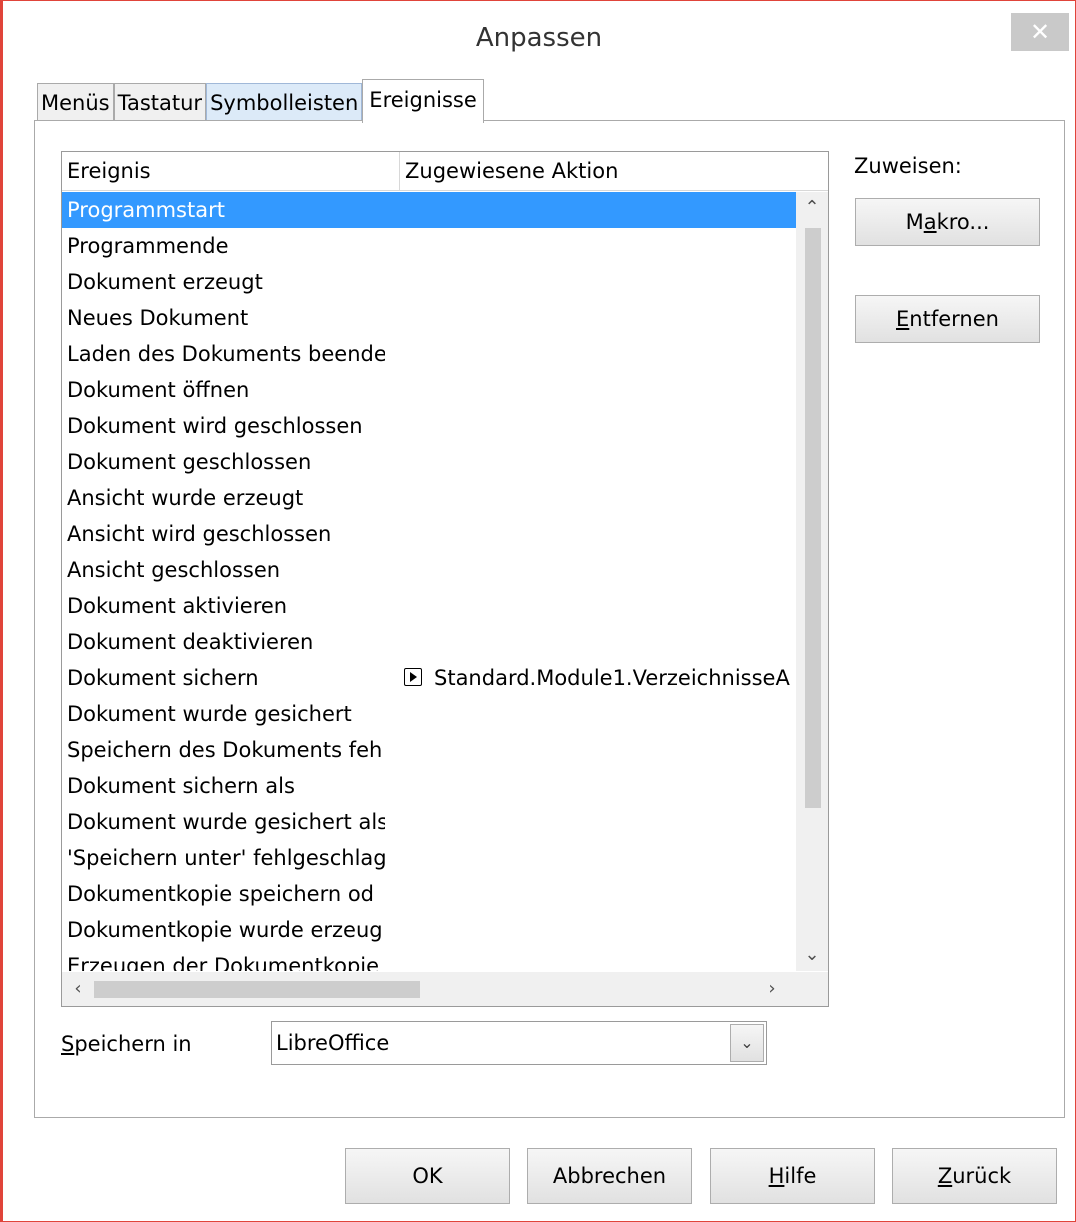 The image size is (1076, 1222). I want to click on event-name: Dokument wurde gesichert als, so click(226, 822).